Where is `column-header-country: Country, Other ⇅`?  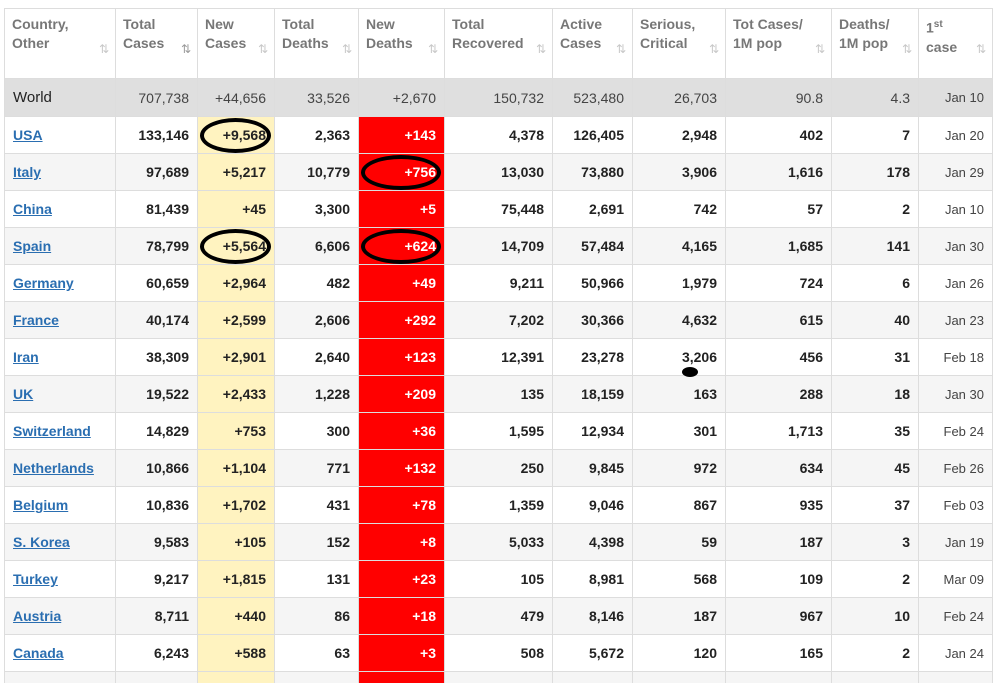
column-header-country: Country, Other ⇅ is located at coordinates (60, 43).